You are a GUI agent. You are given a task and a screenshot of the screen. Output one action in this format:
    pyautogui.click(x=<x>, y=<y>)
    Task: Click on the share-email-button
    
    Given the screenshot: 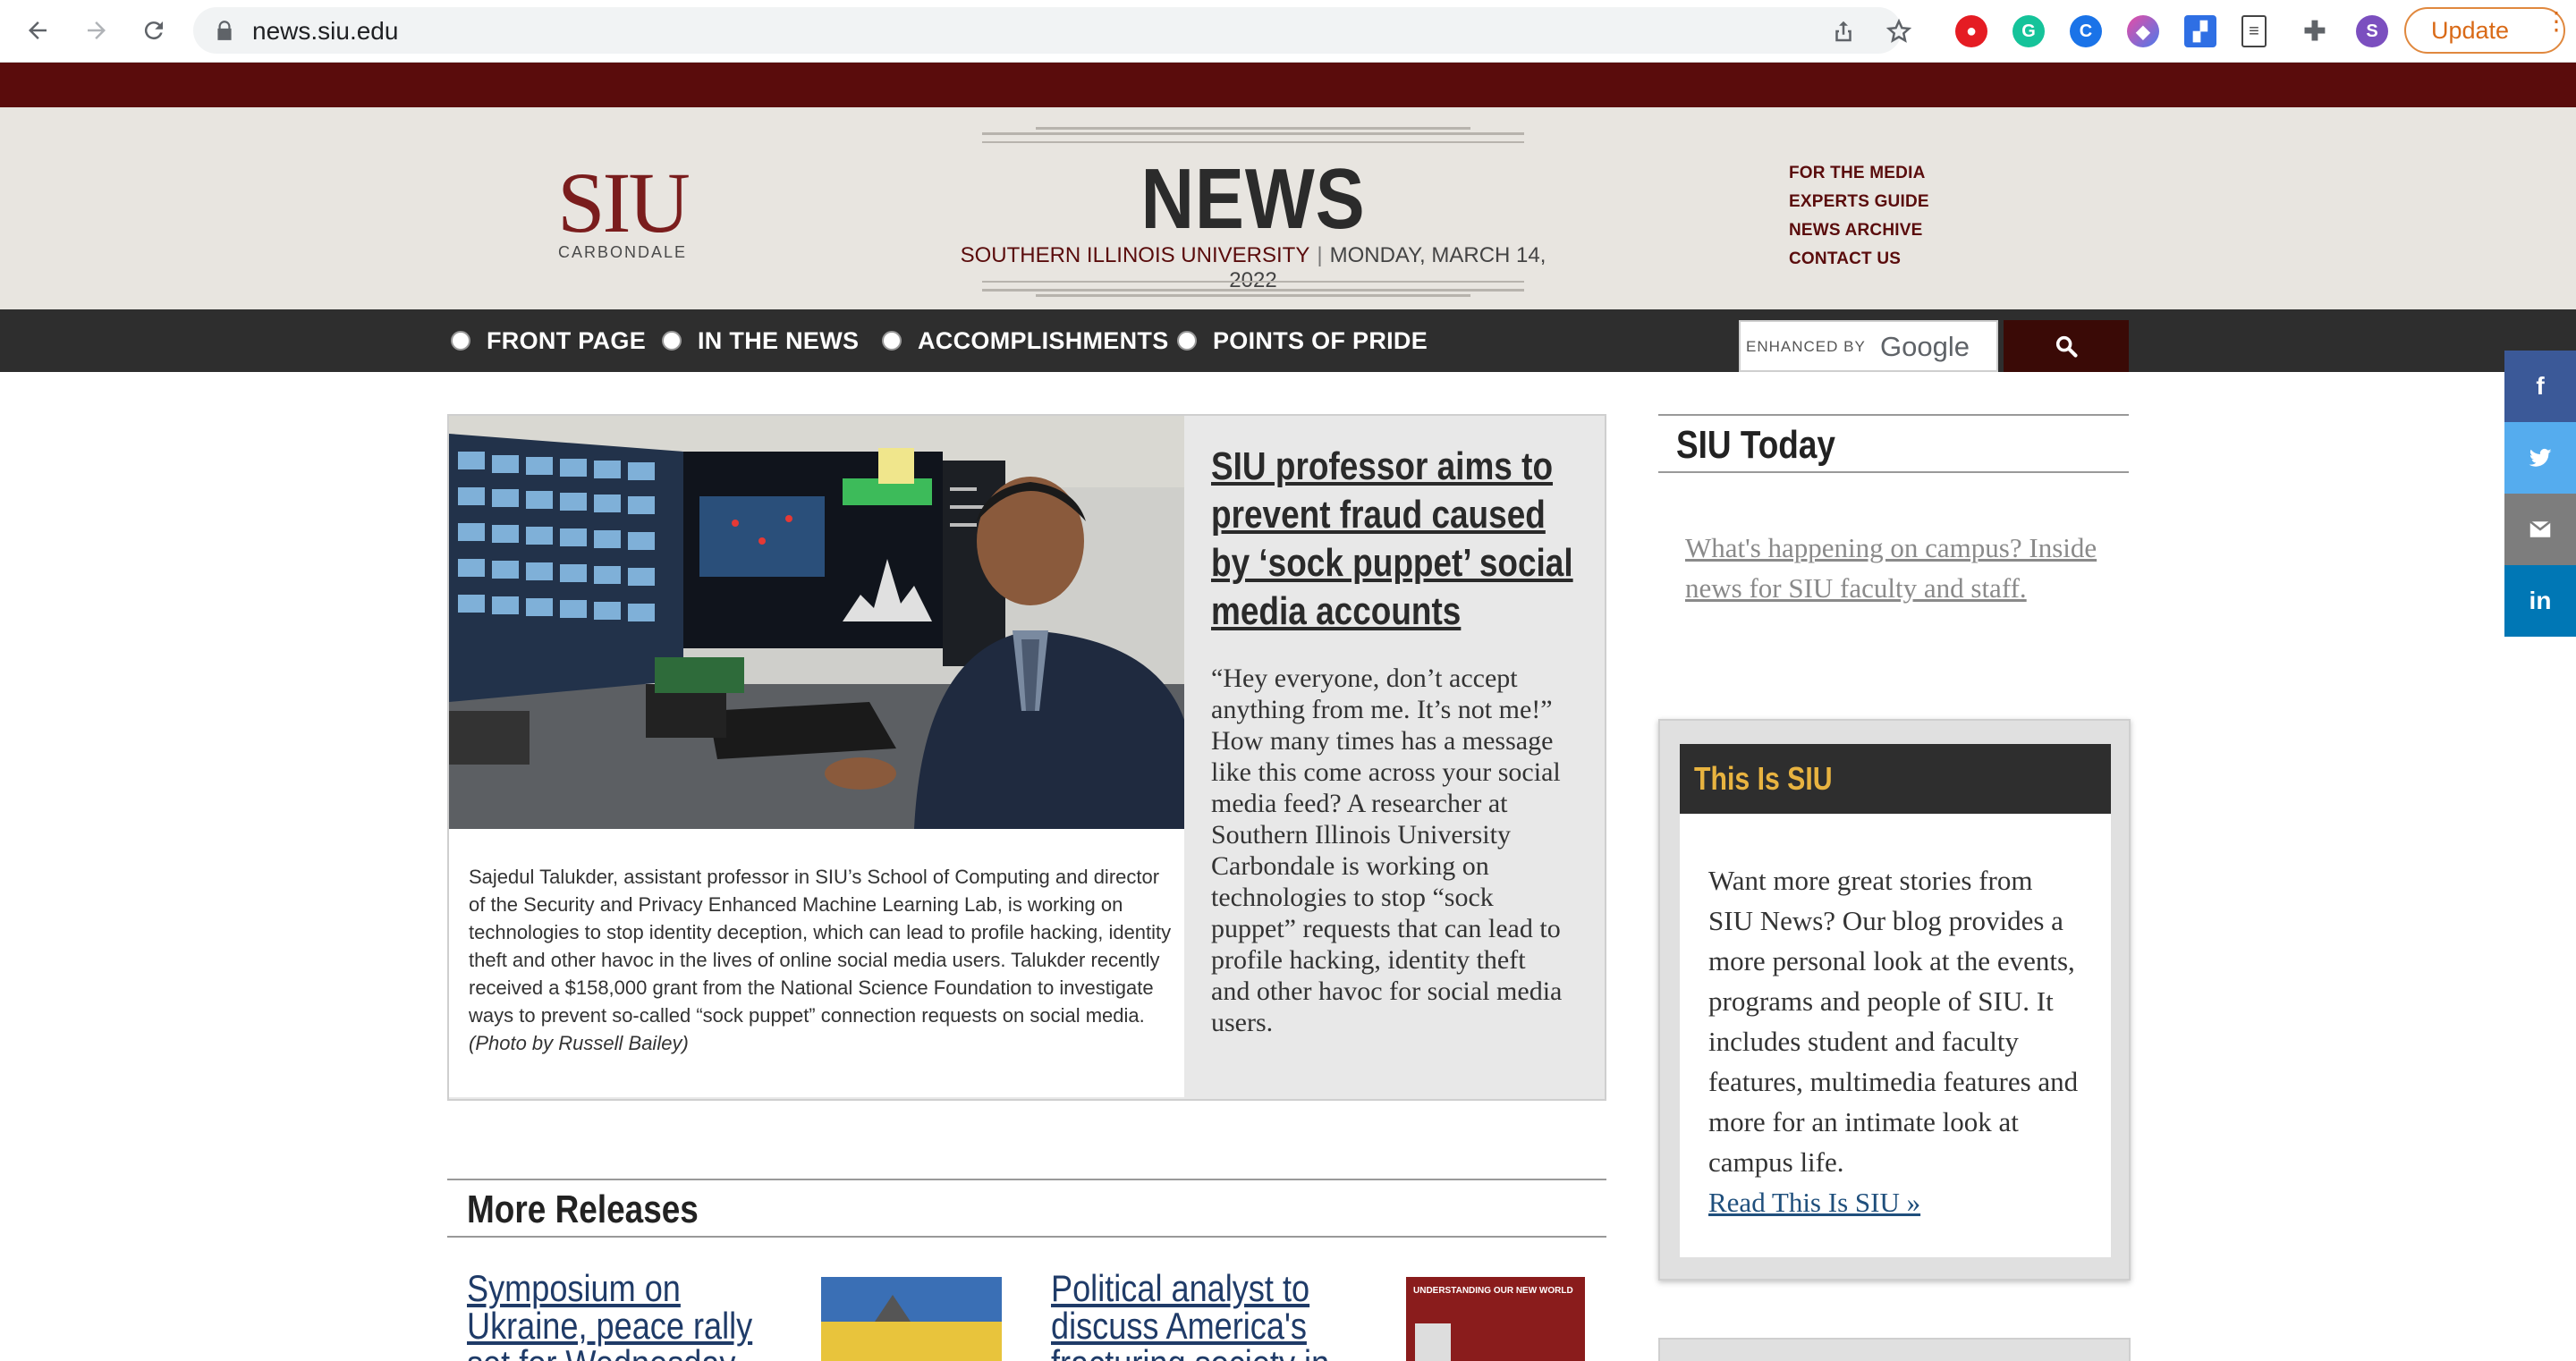 What is the action you would take?
    pyautogui.click(x=2540, y=529)
    